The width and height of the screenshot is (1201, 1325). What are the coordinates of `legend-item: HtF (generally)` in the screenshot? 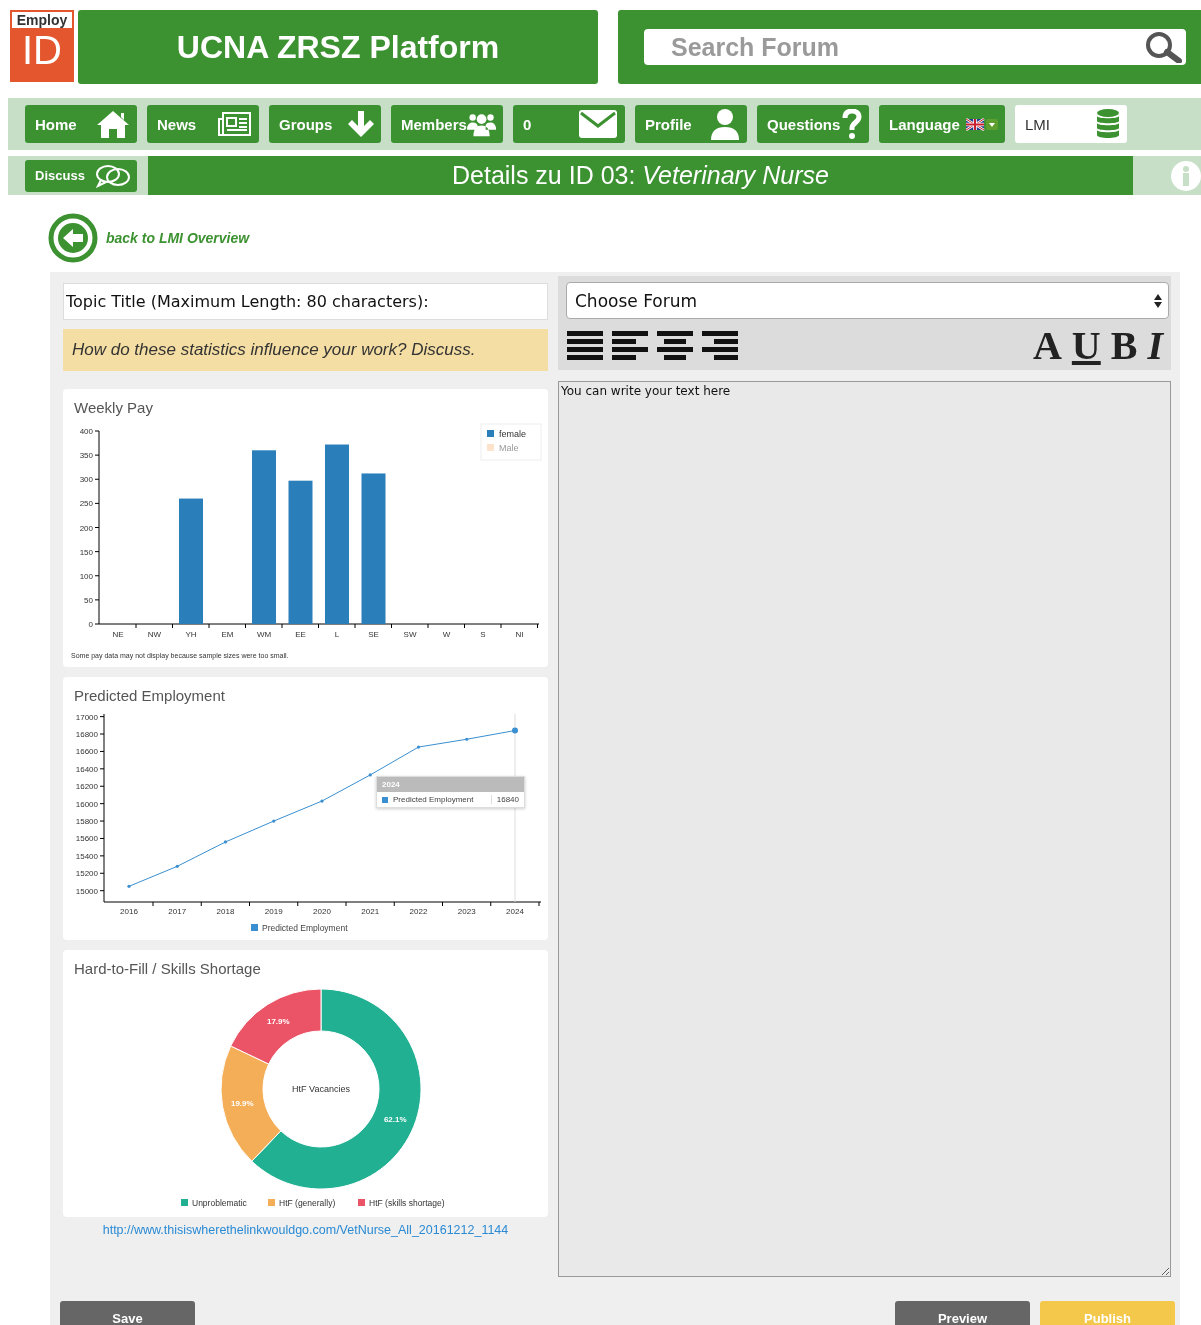 It's located at (302, 1203).